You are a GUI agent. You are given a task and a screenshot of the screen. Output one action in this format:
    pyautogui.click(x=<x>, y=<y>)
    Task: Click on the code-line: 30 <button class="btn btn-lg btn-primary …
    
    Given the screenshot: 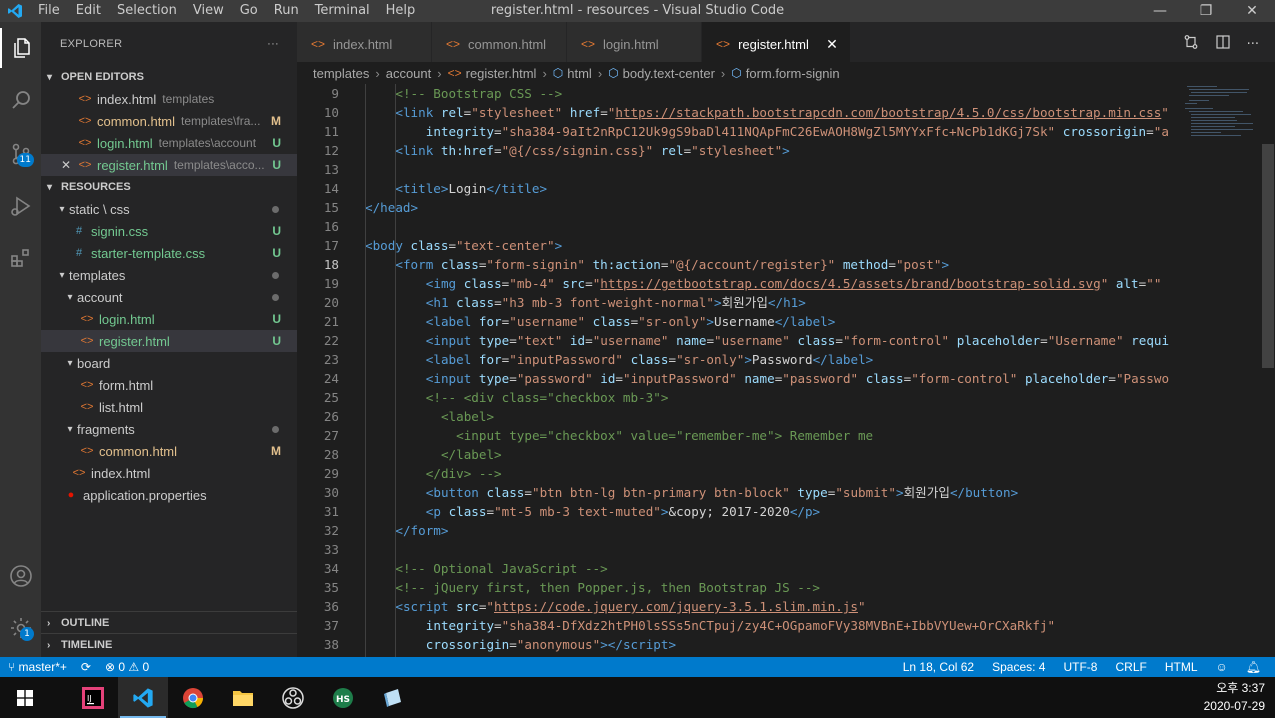 What is the action you would take?
    pyautogui.click(x=739, y=492)
    